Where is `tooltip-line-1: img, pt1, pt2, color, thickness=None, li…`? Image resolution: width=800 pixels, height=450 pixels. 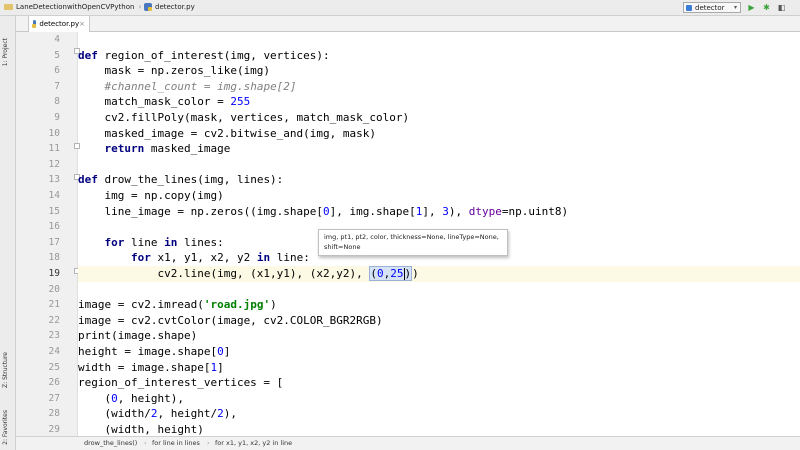
tooltip-line-1: img, pt1, pt2, color, thickness=None, li… is located at coordinates (411, 237).